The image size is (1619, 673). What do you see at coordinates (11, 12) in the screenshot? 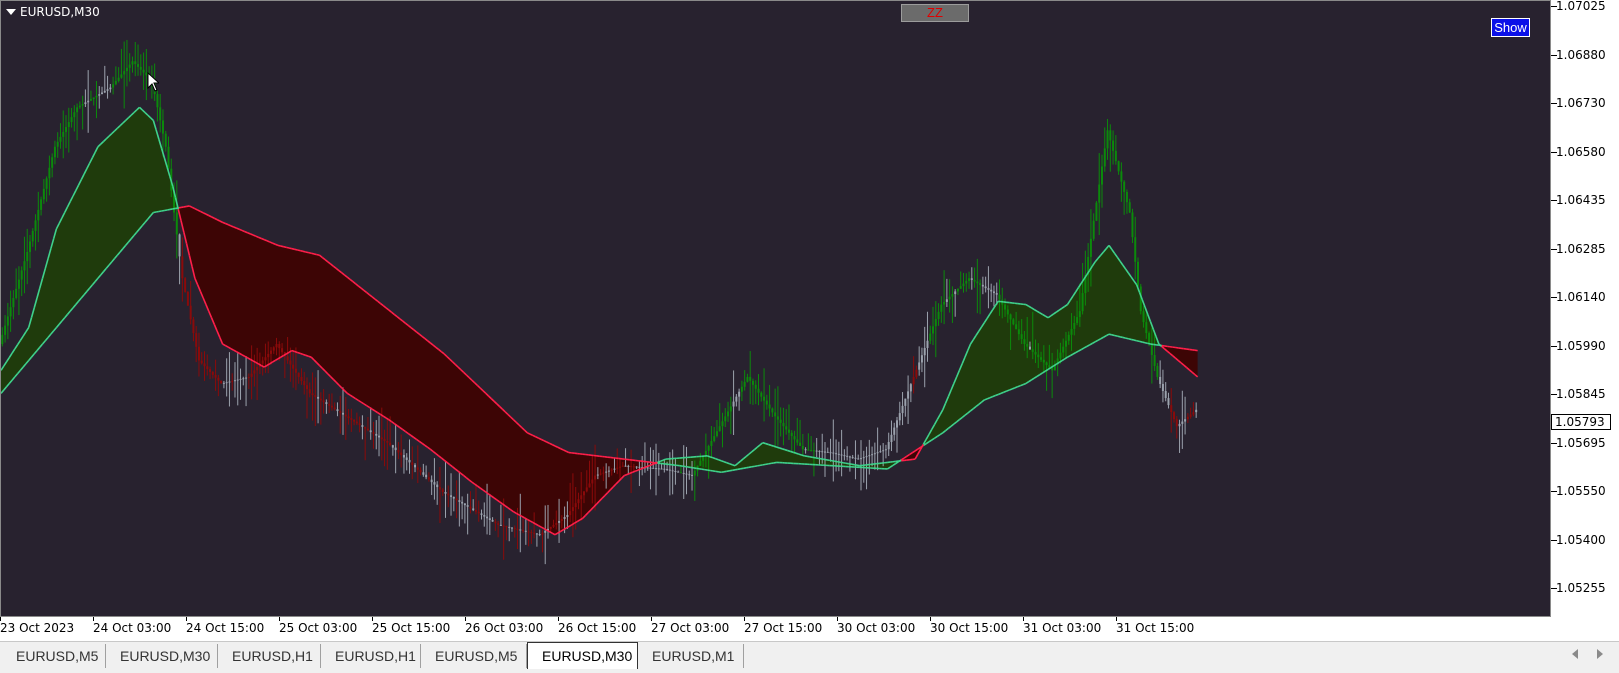
I see `triangle-down-icon` at bounding box center [11, 12].